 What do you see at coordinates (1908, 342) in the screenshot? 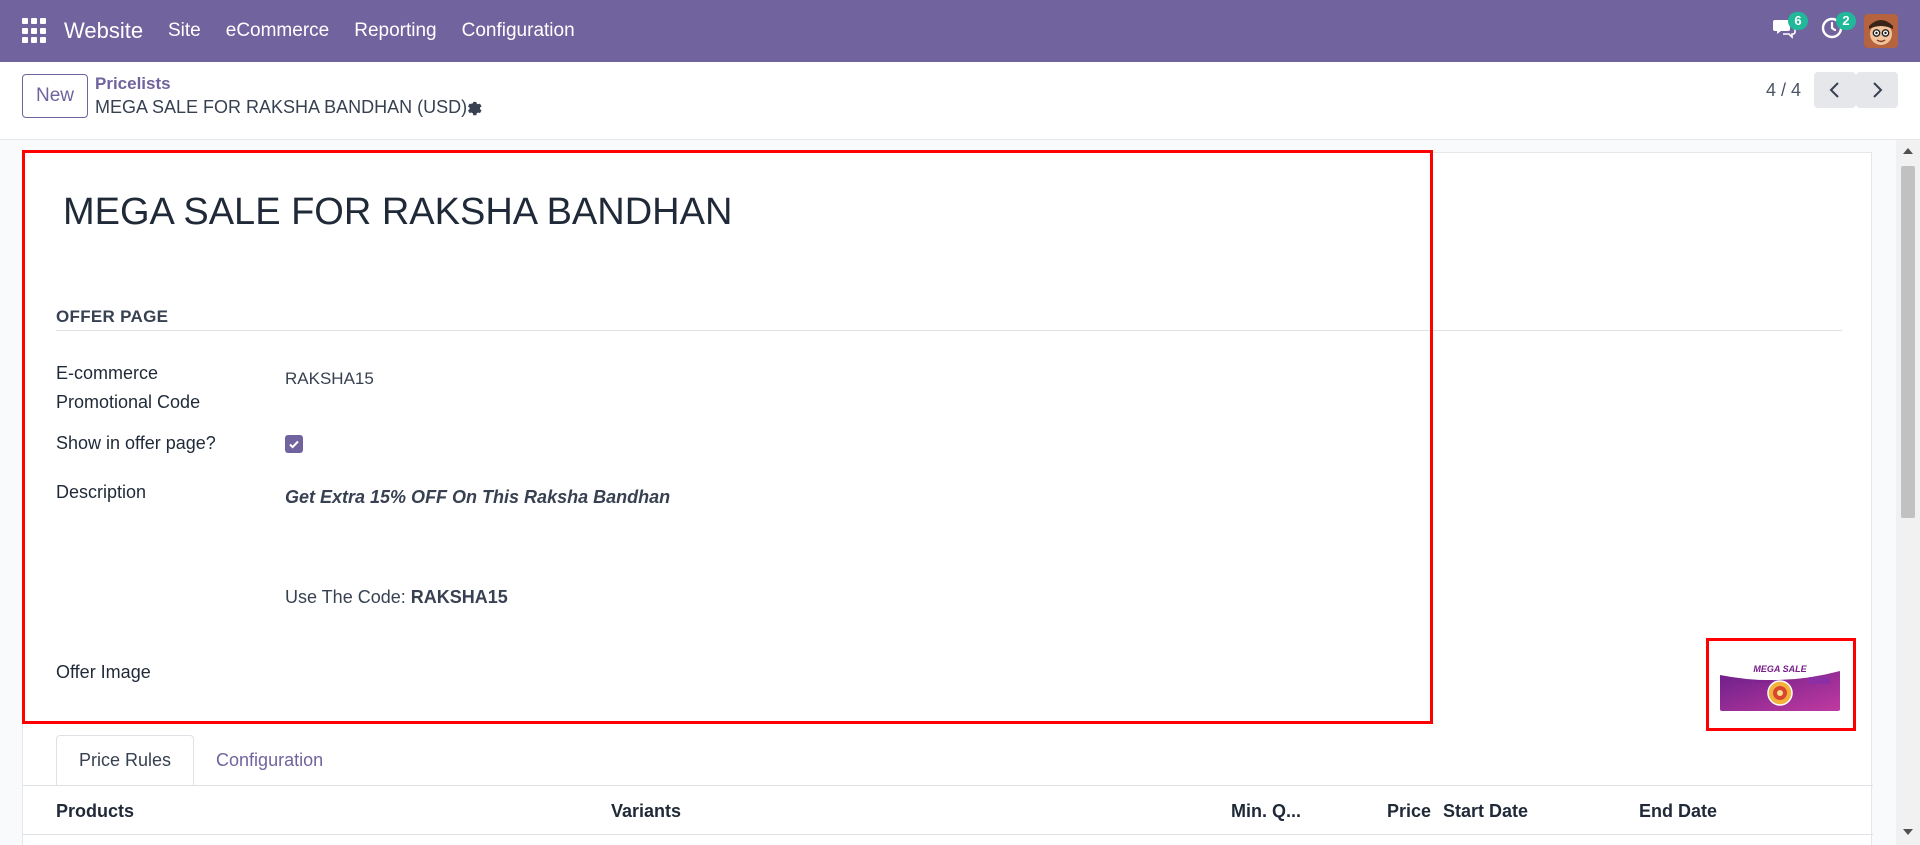
I see `scroll-thumb` at bounding box center [1908, 342].